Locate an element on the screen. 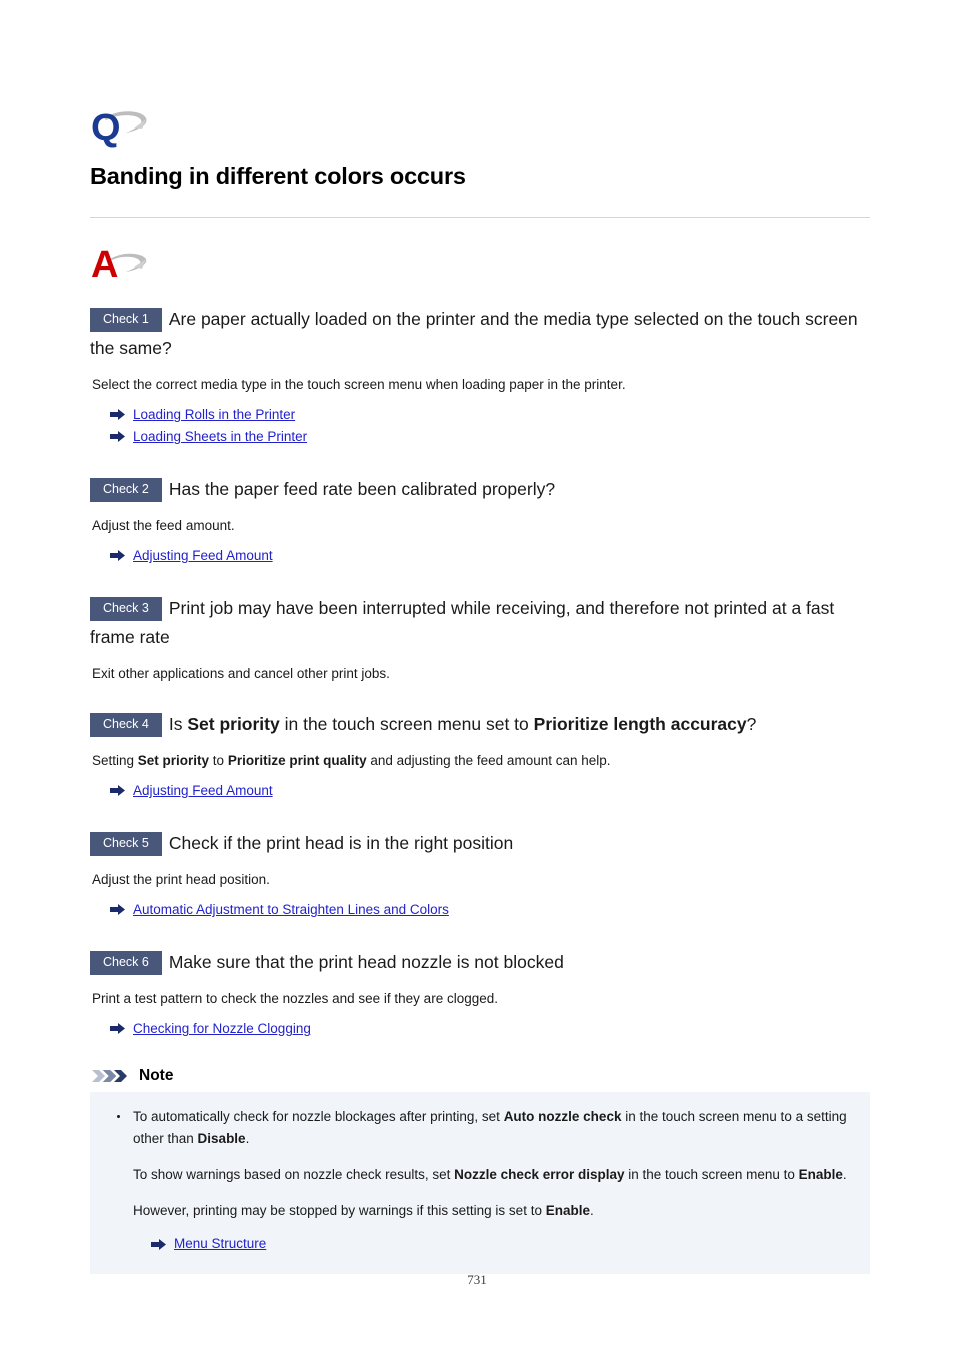  doc-link: Loading Sheets in the Printer is located at coordinates (220, 436).